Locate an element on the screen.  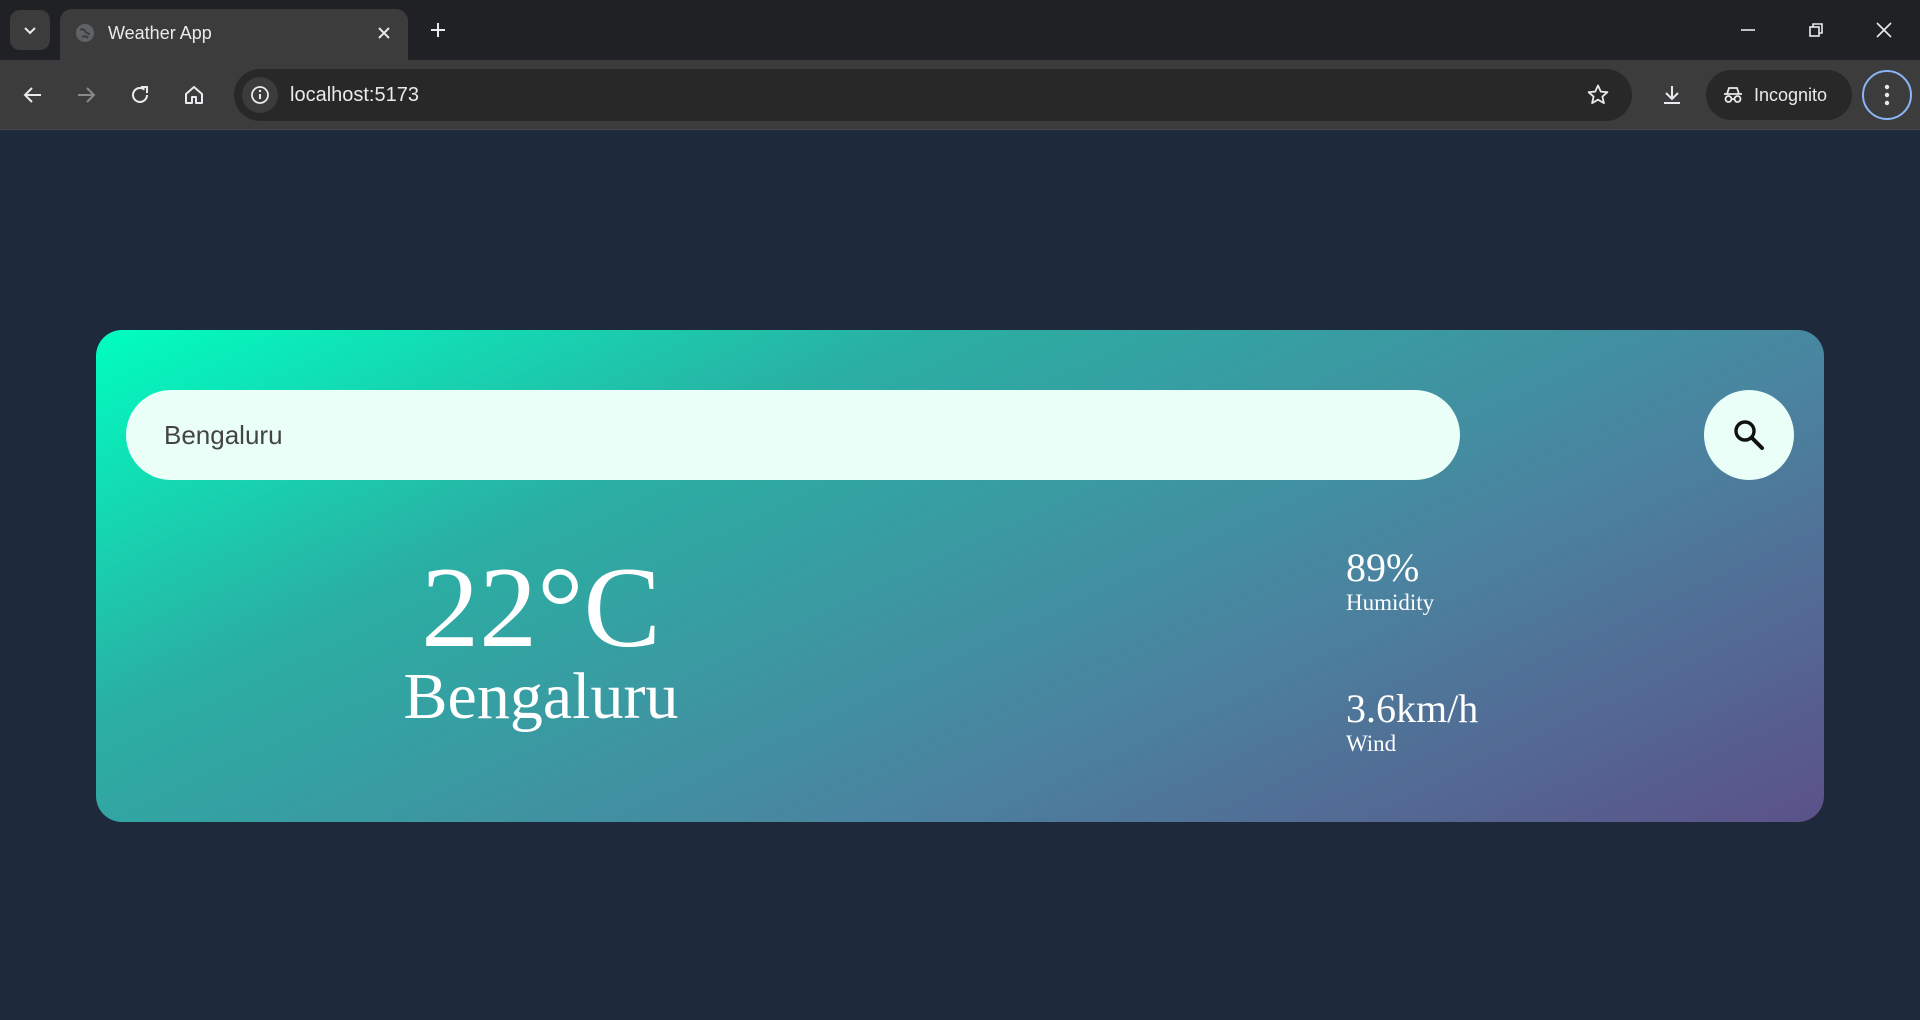
plus-icon is located at coordinates (438, 30).